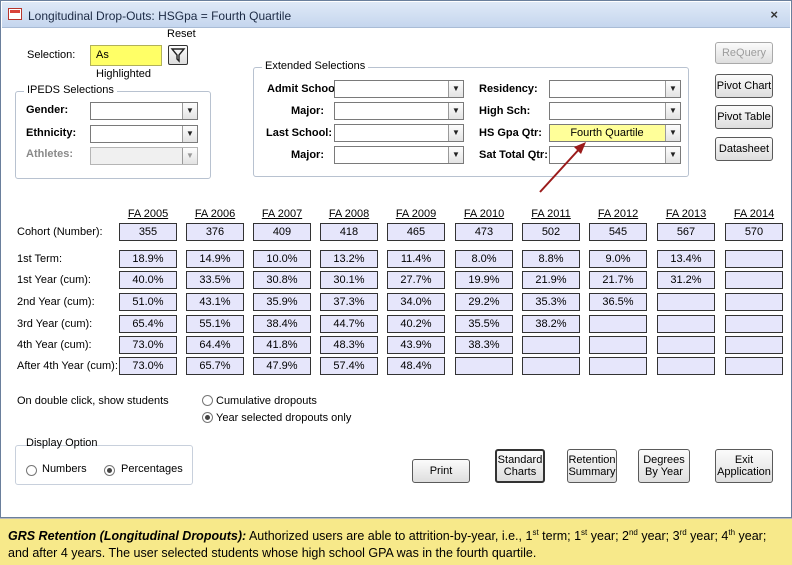  I want to click on table-cell: 376, so click(215, 232).